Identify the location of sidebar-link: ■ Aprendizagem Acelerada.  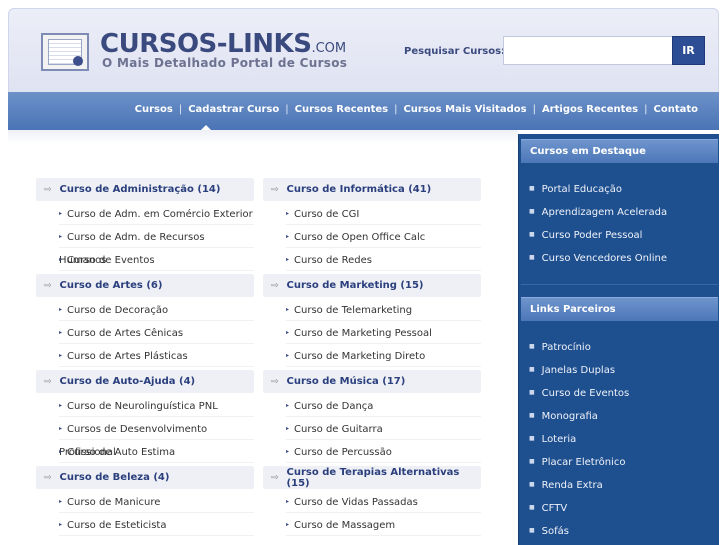
(598, 211).